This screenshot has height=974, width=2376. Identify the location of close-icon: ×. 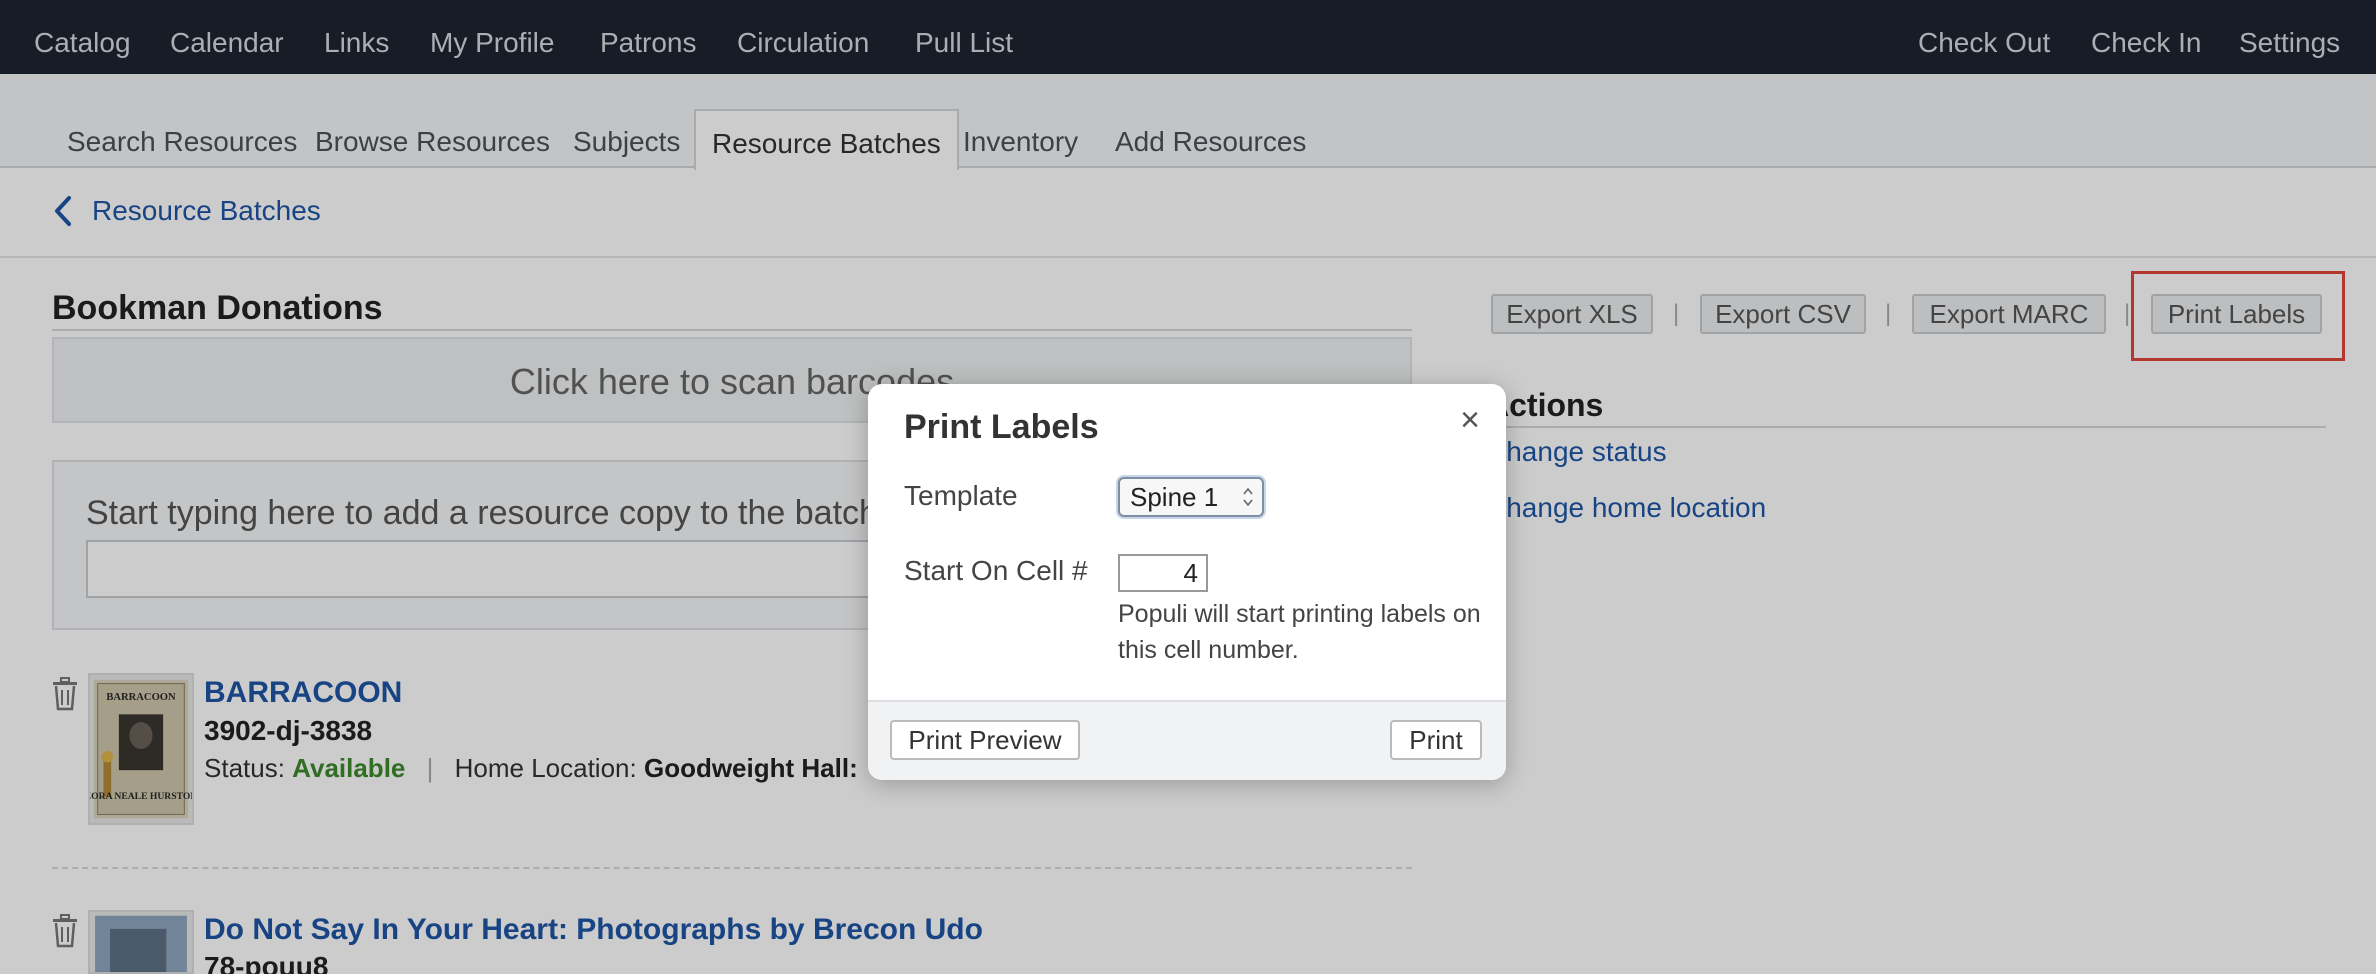
(1470, 420).